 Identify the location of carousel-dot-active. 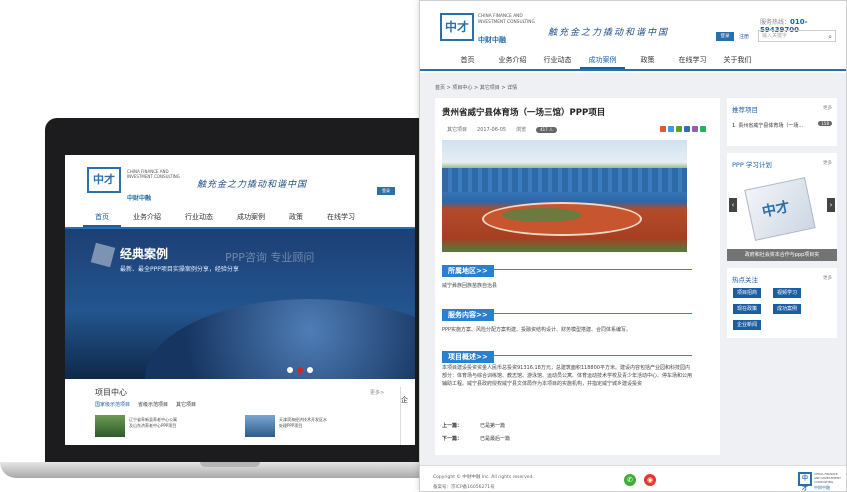
(300, 370).